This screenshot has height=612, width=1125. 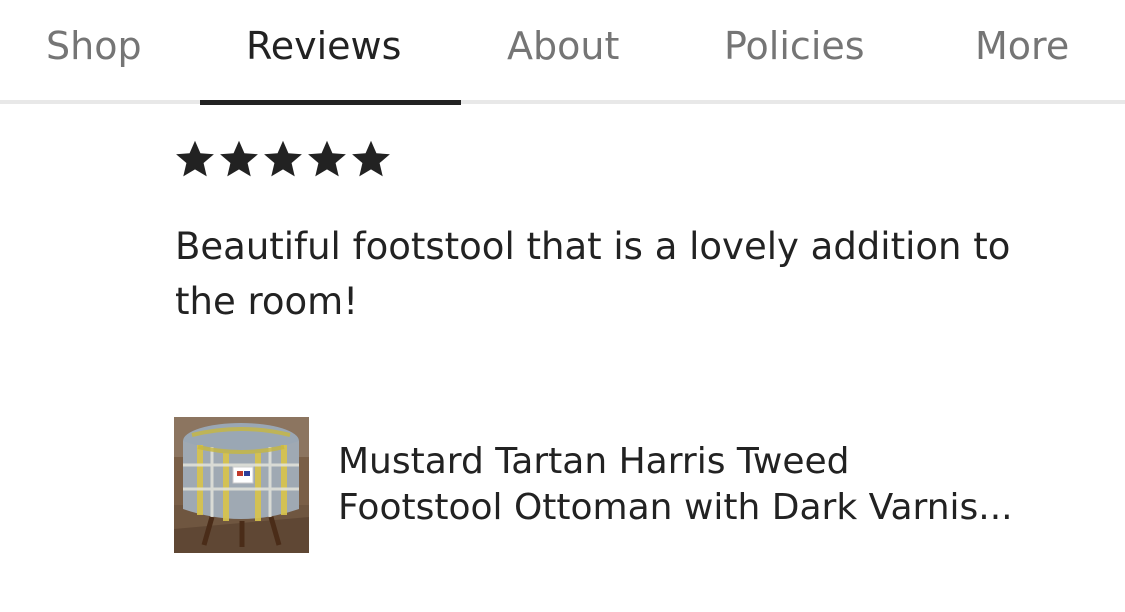 I want to click on listing-title-line-1: Mustard Tartan Harris Tweed, so click(x=594, y=461).